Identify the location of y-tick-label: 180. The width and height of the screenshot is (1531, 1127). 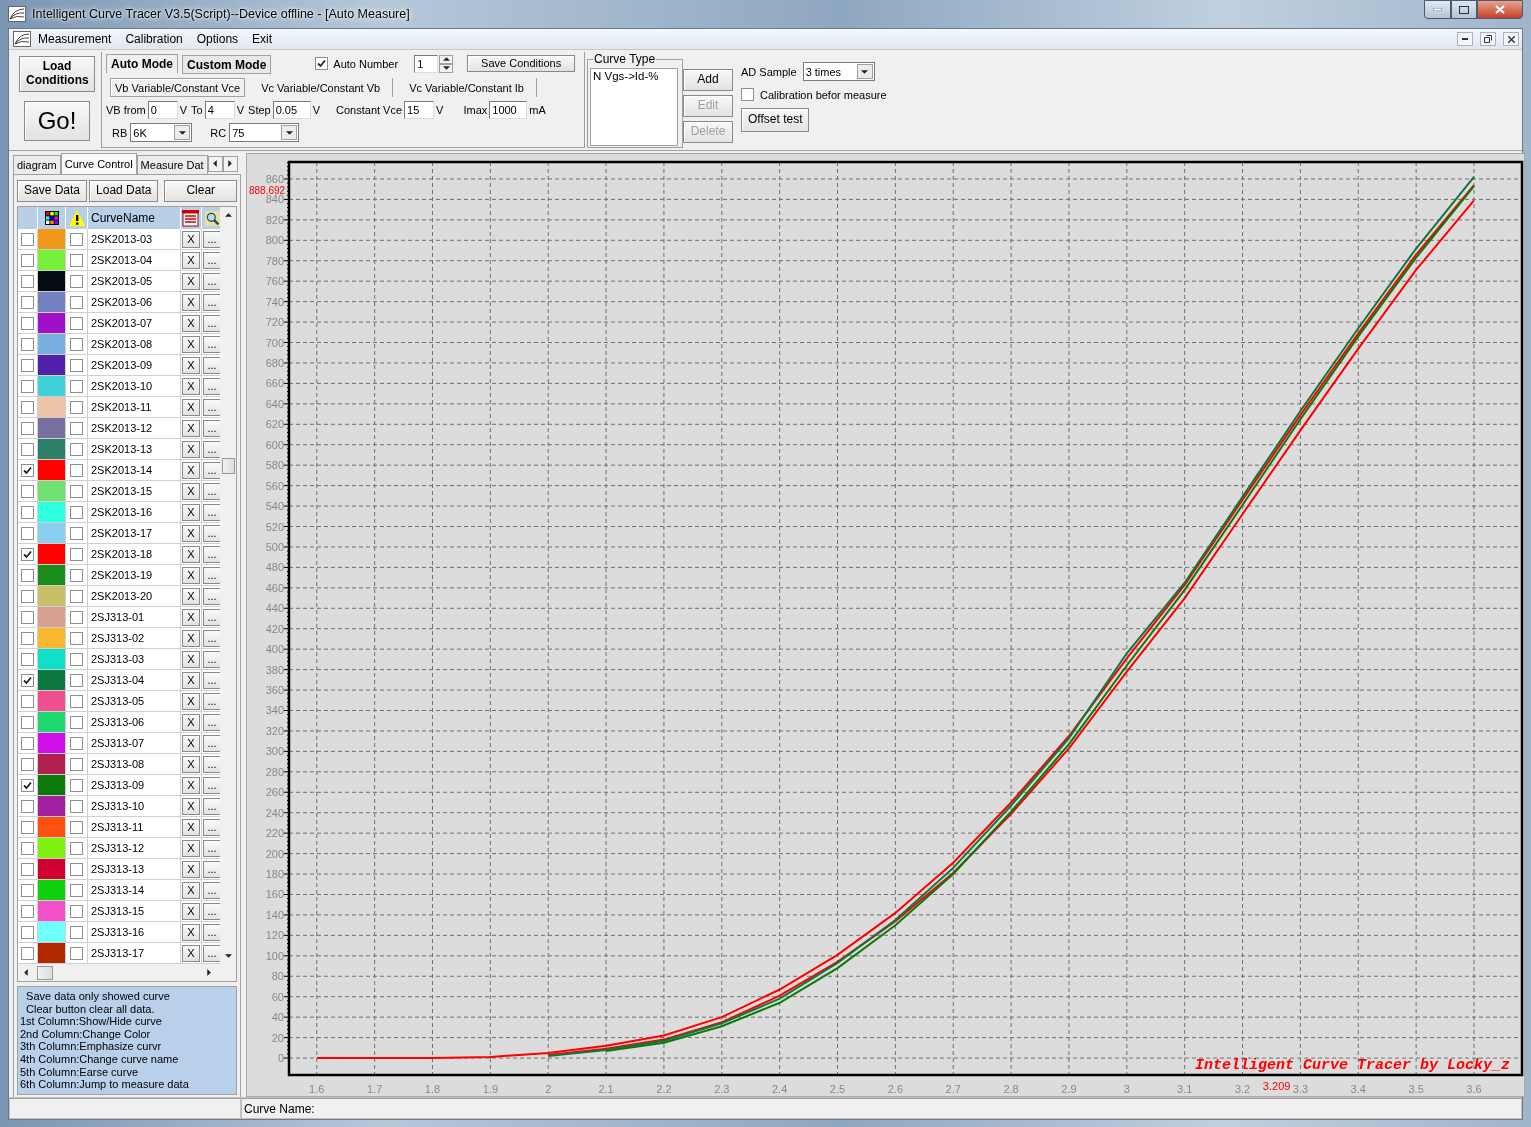
(274, 874).